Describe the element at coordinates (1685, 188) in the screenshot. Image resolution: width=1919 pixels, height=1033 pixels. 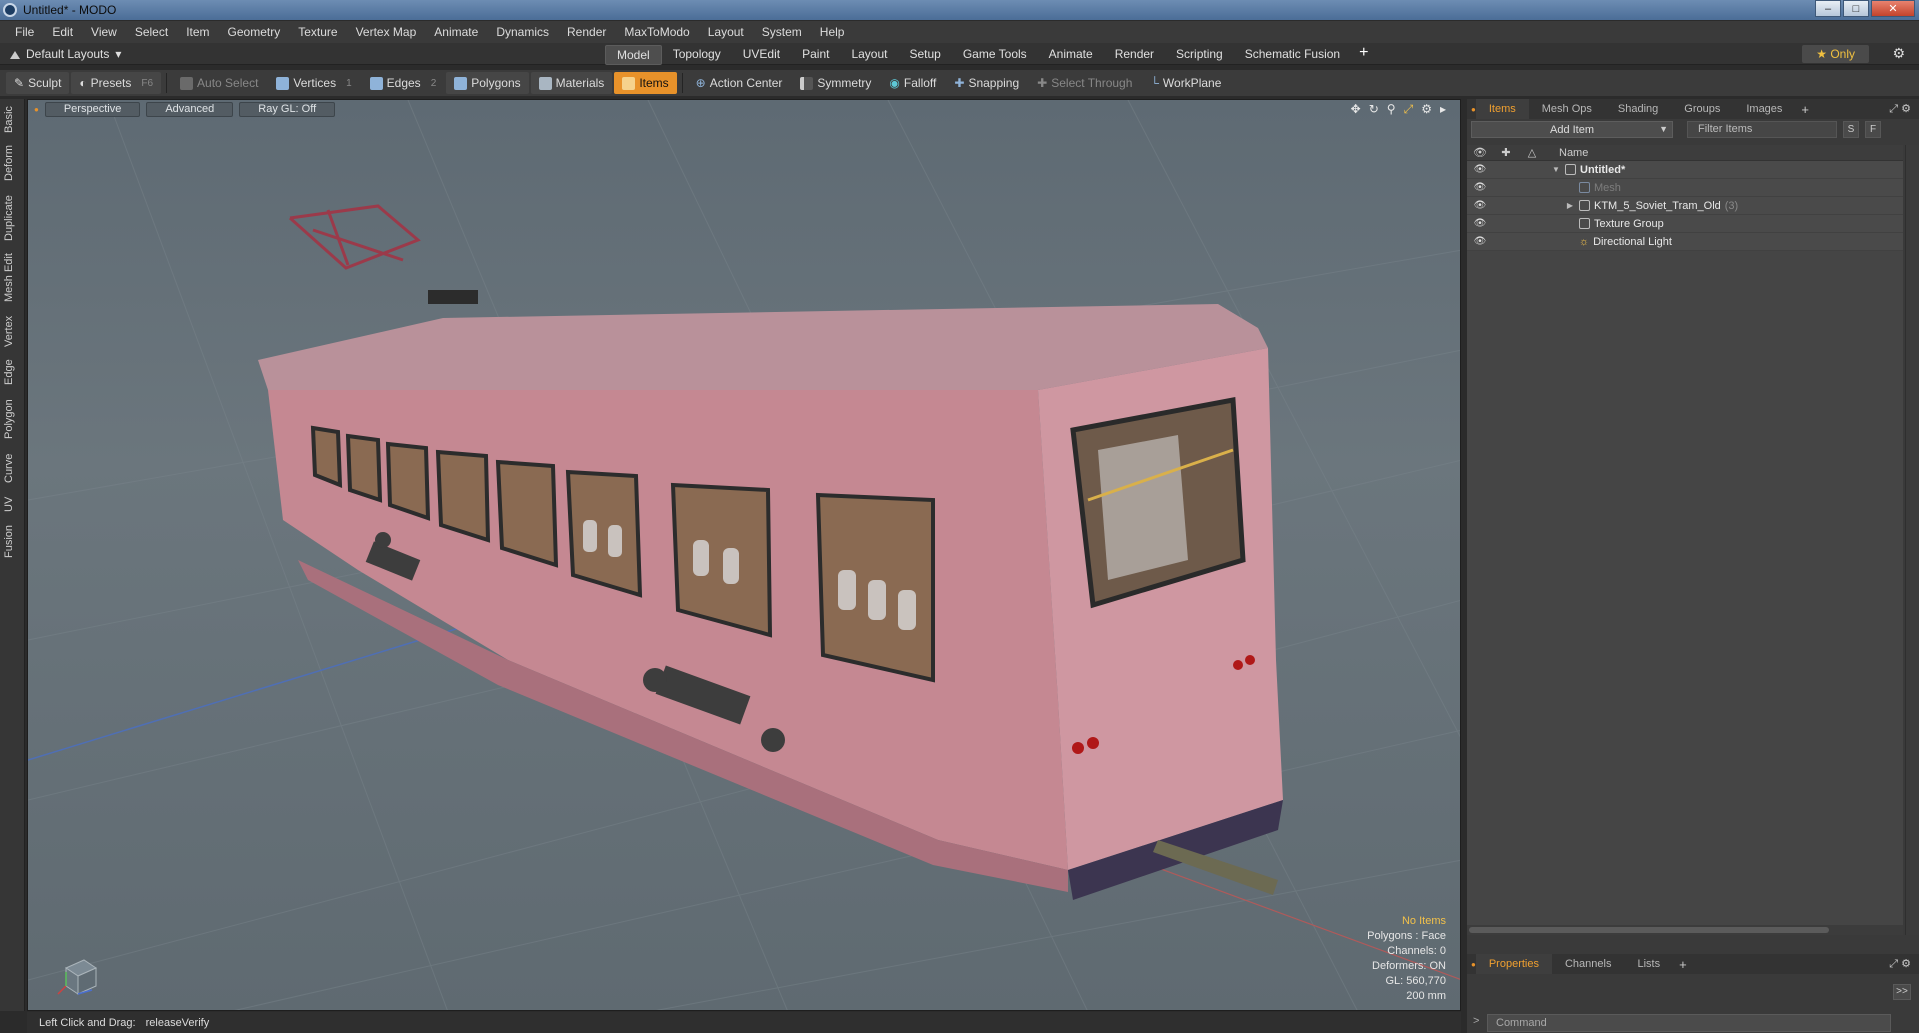
I see `tree-row-mesh: 👁 Mesh` at that location.